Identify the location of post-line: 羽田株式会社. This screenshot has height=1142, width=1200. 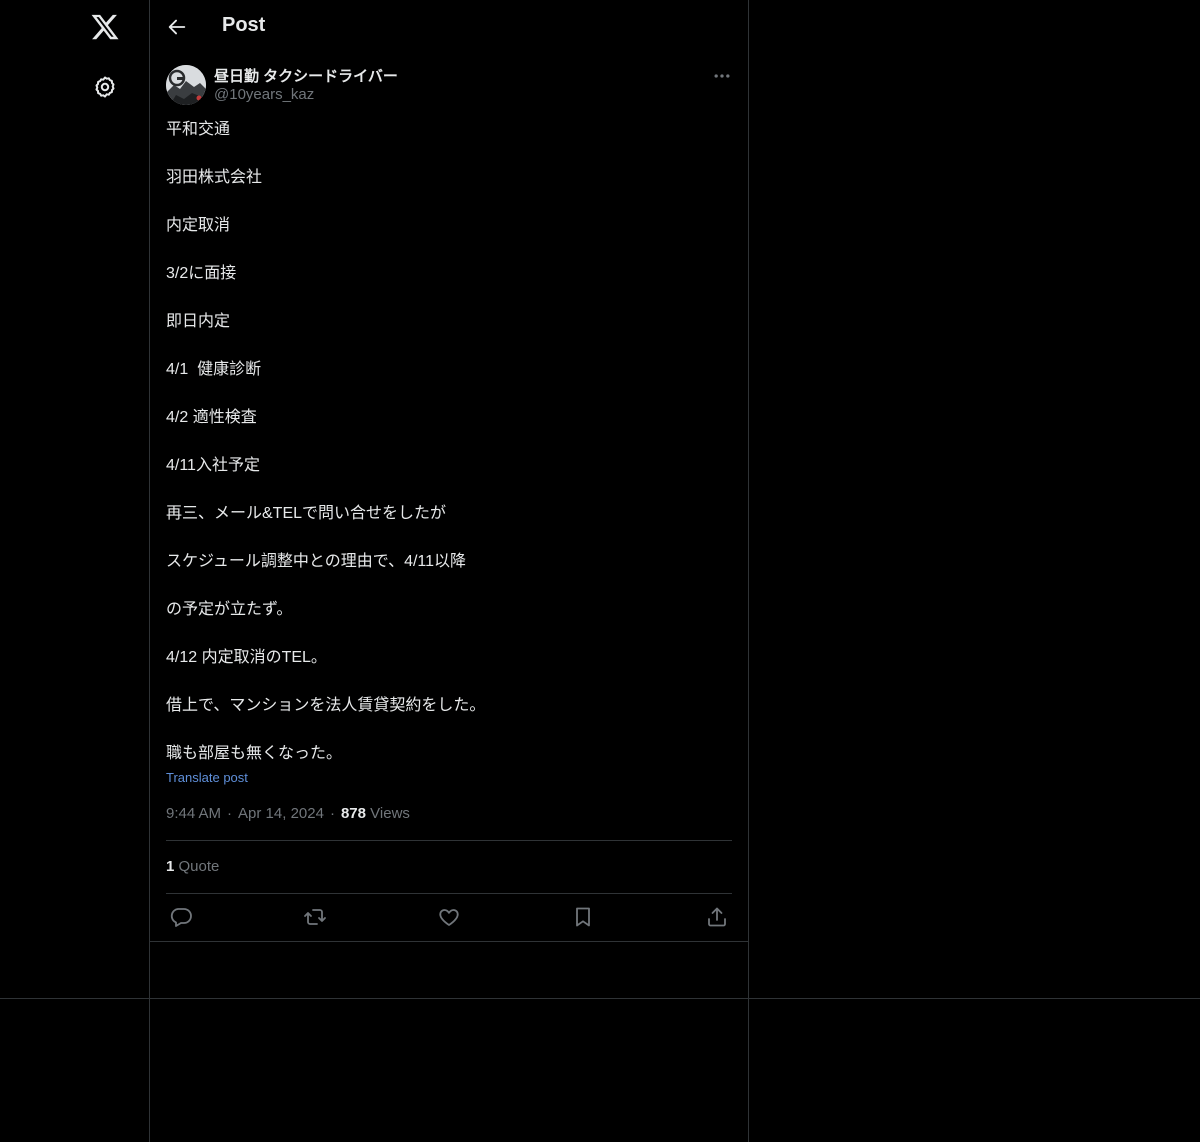
(214, 177).